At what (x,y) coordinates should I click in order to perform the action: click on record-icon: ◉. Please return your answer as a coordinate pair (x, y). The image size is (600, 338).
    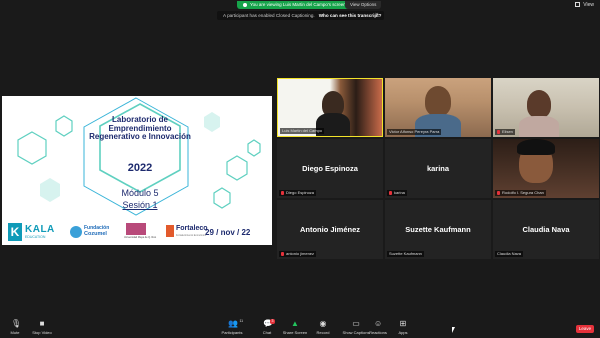
    Looking at the image, I should click on (323, 323).